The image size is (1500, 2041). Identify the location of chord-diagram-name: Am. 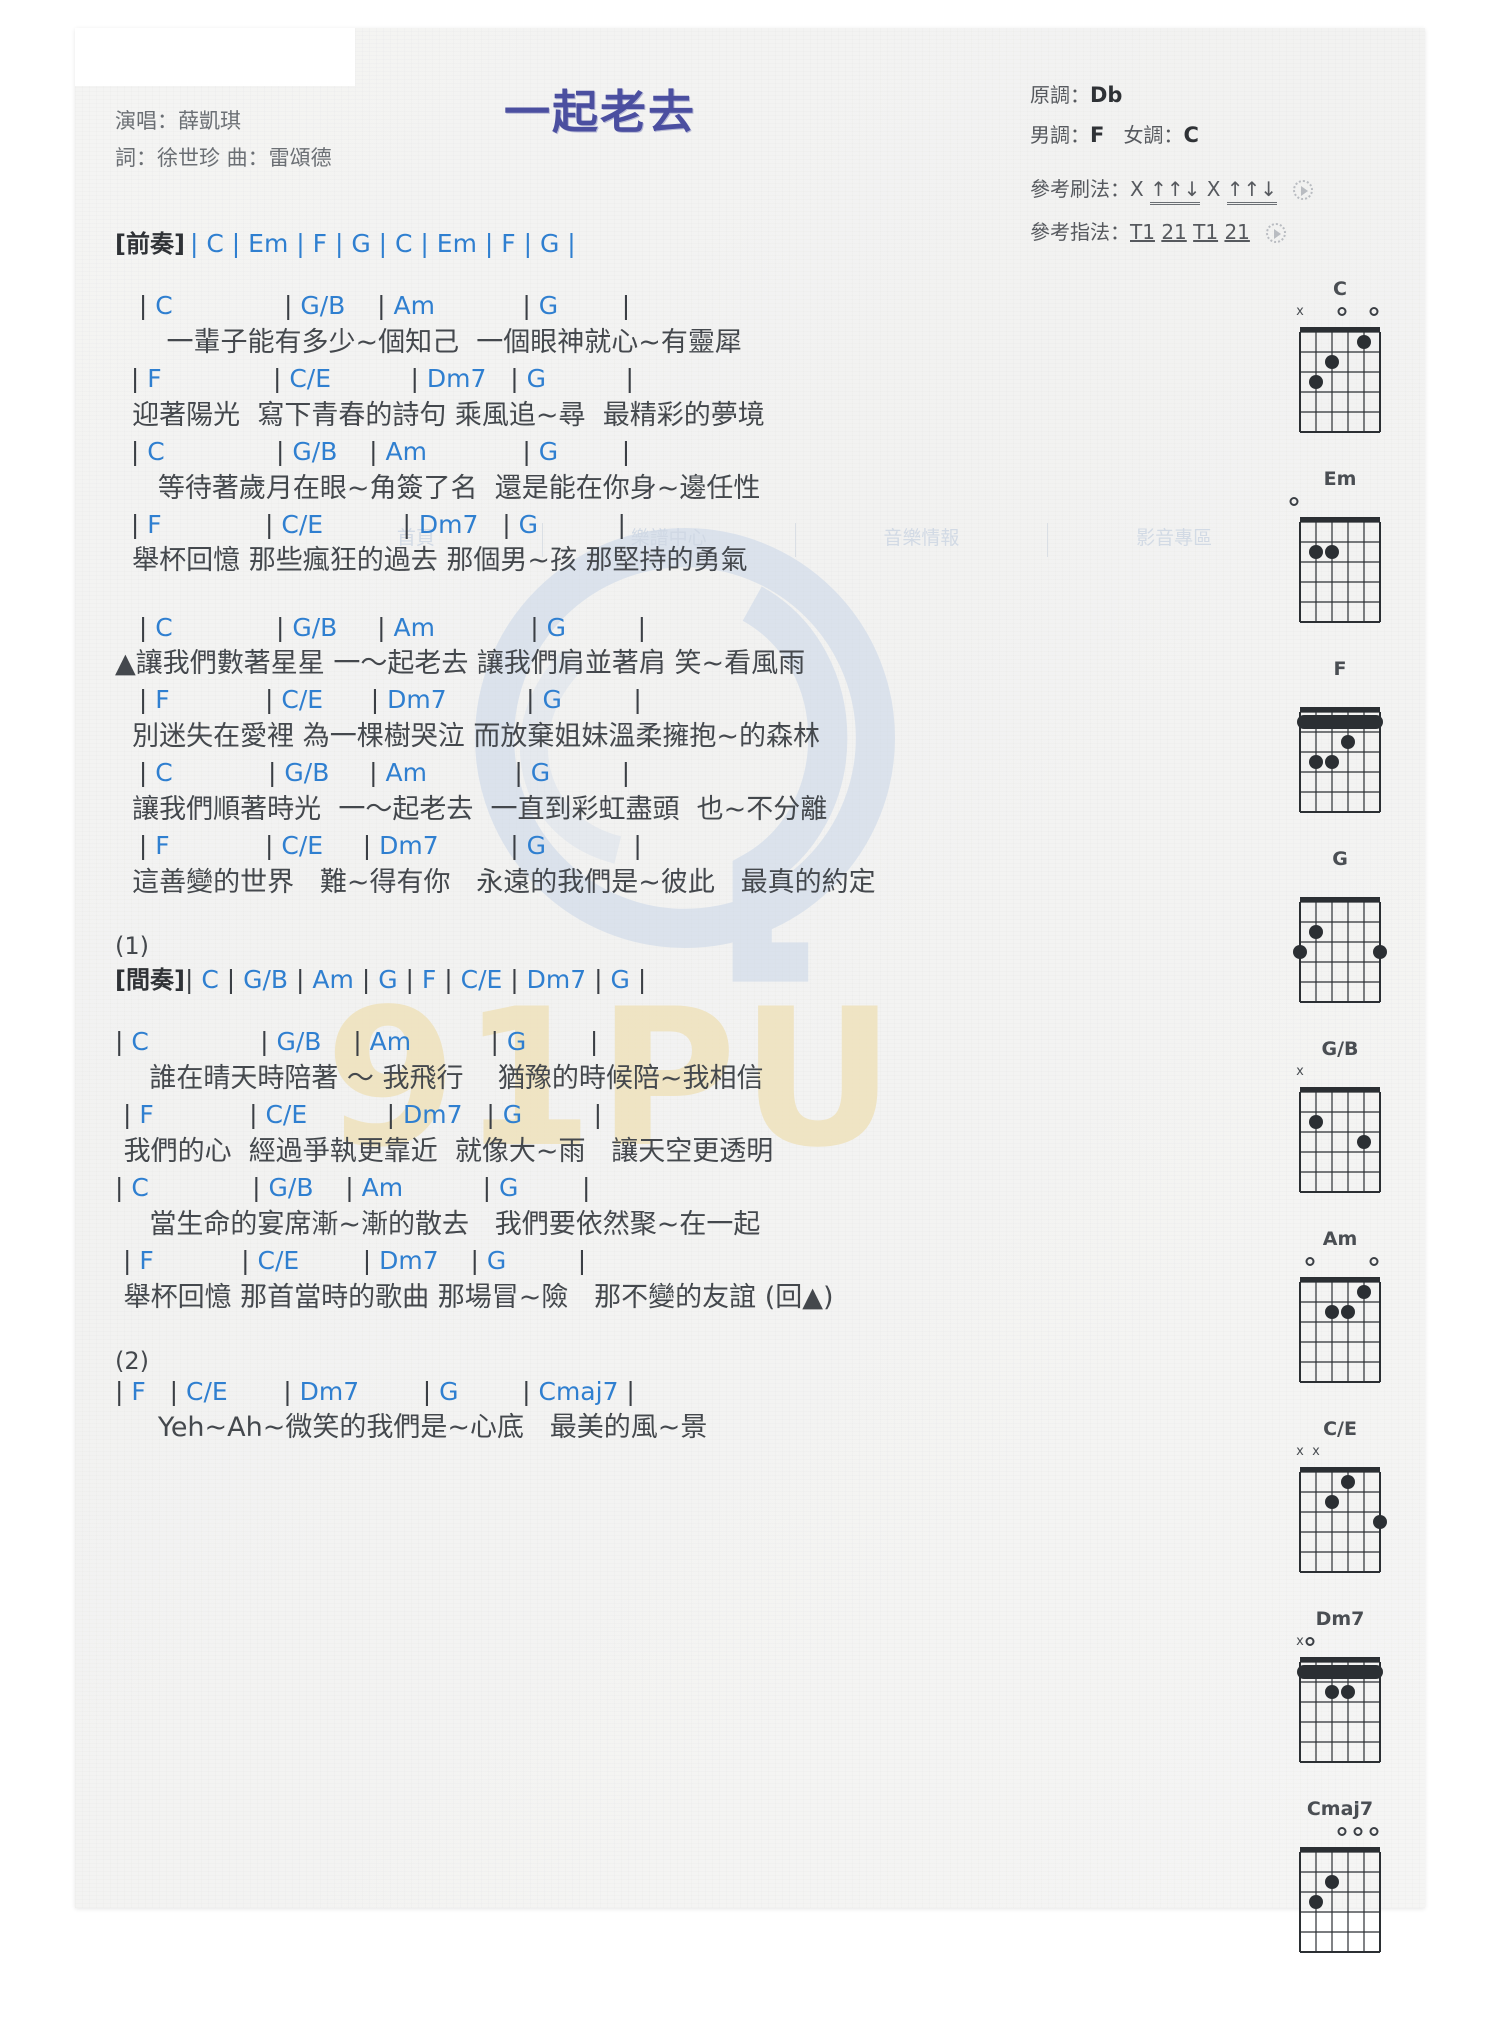
(1340, 1239).